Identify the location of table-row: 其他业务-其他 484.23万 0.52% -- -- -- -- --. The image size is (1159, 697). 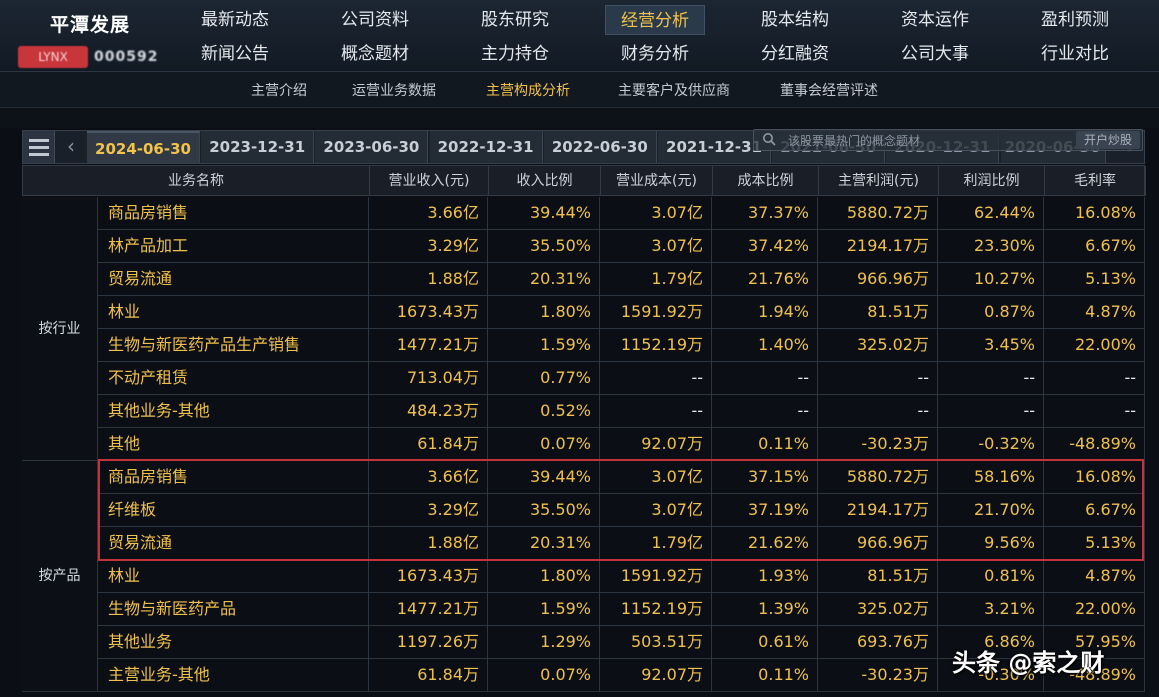
(583, 411).